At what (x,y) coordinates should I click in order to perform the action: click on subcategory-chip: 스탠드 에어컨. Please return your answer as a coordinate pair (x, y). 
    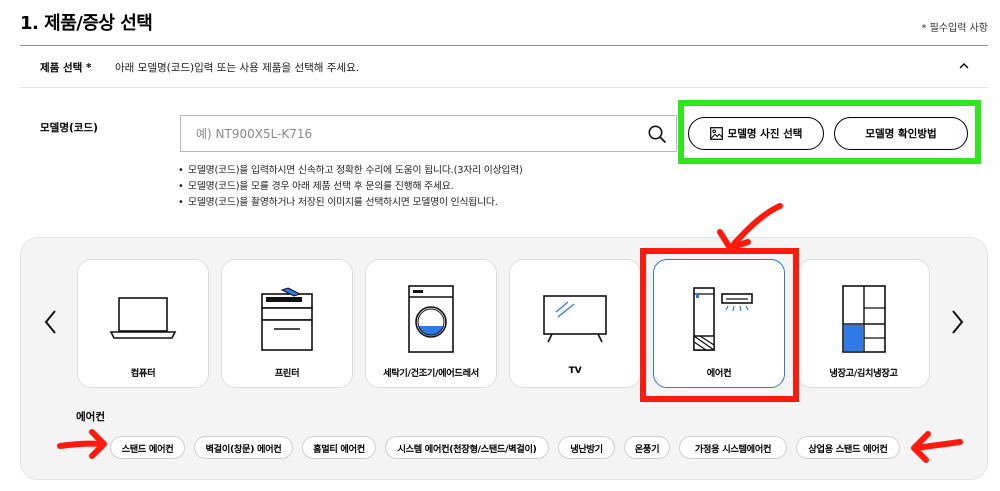
    Looking at the image, I should click on (147, 447).